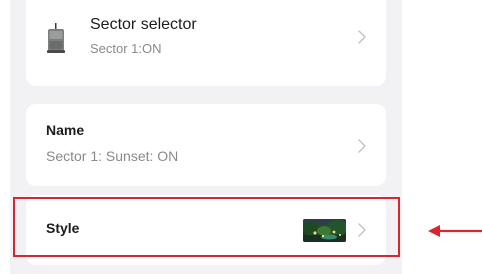 This screenshot has height=274, width=482. What do you see at coordinates (143, 24) in the screenshot?
I see `sector-selector-title: Sector selector` at bounding box center [143, 24].